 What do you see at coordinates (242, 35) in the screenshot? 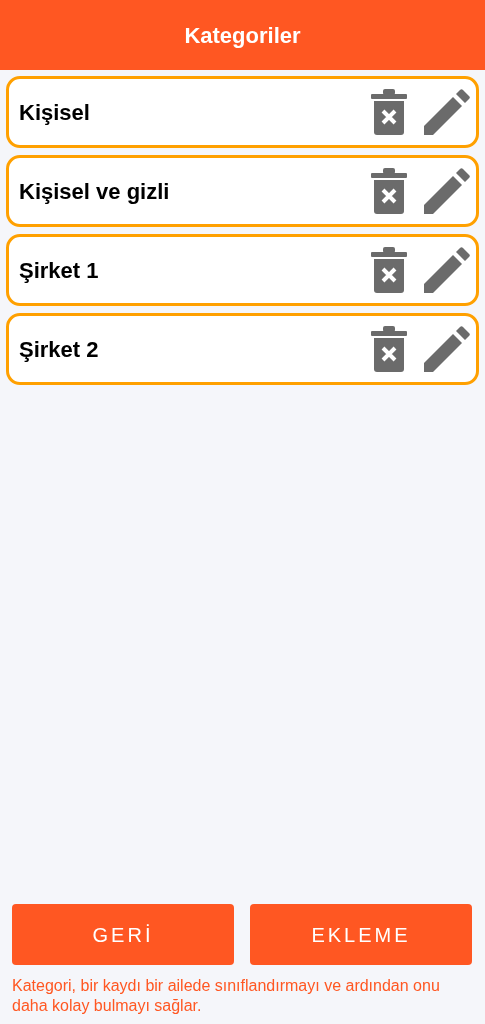
I see `app-bar-title: Kategoriler` at bounding box center [242, 35].